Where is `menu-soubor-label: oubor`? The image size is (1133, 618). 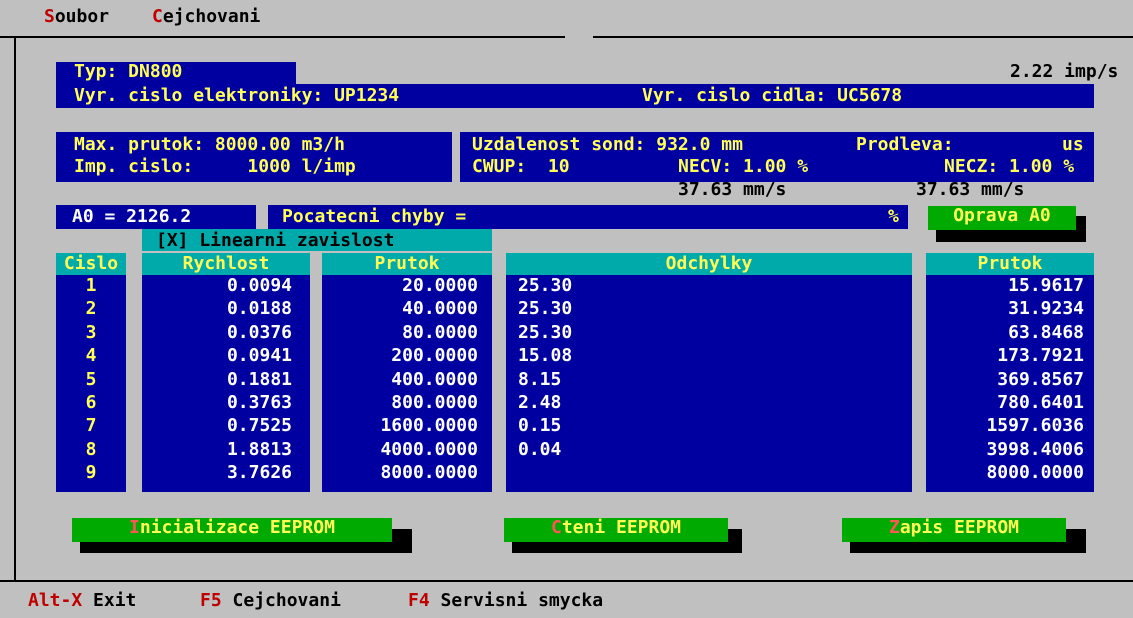
menu-soubor-label: oubor is located at coordinates (82, 16).